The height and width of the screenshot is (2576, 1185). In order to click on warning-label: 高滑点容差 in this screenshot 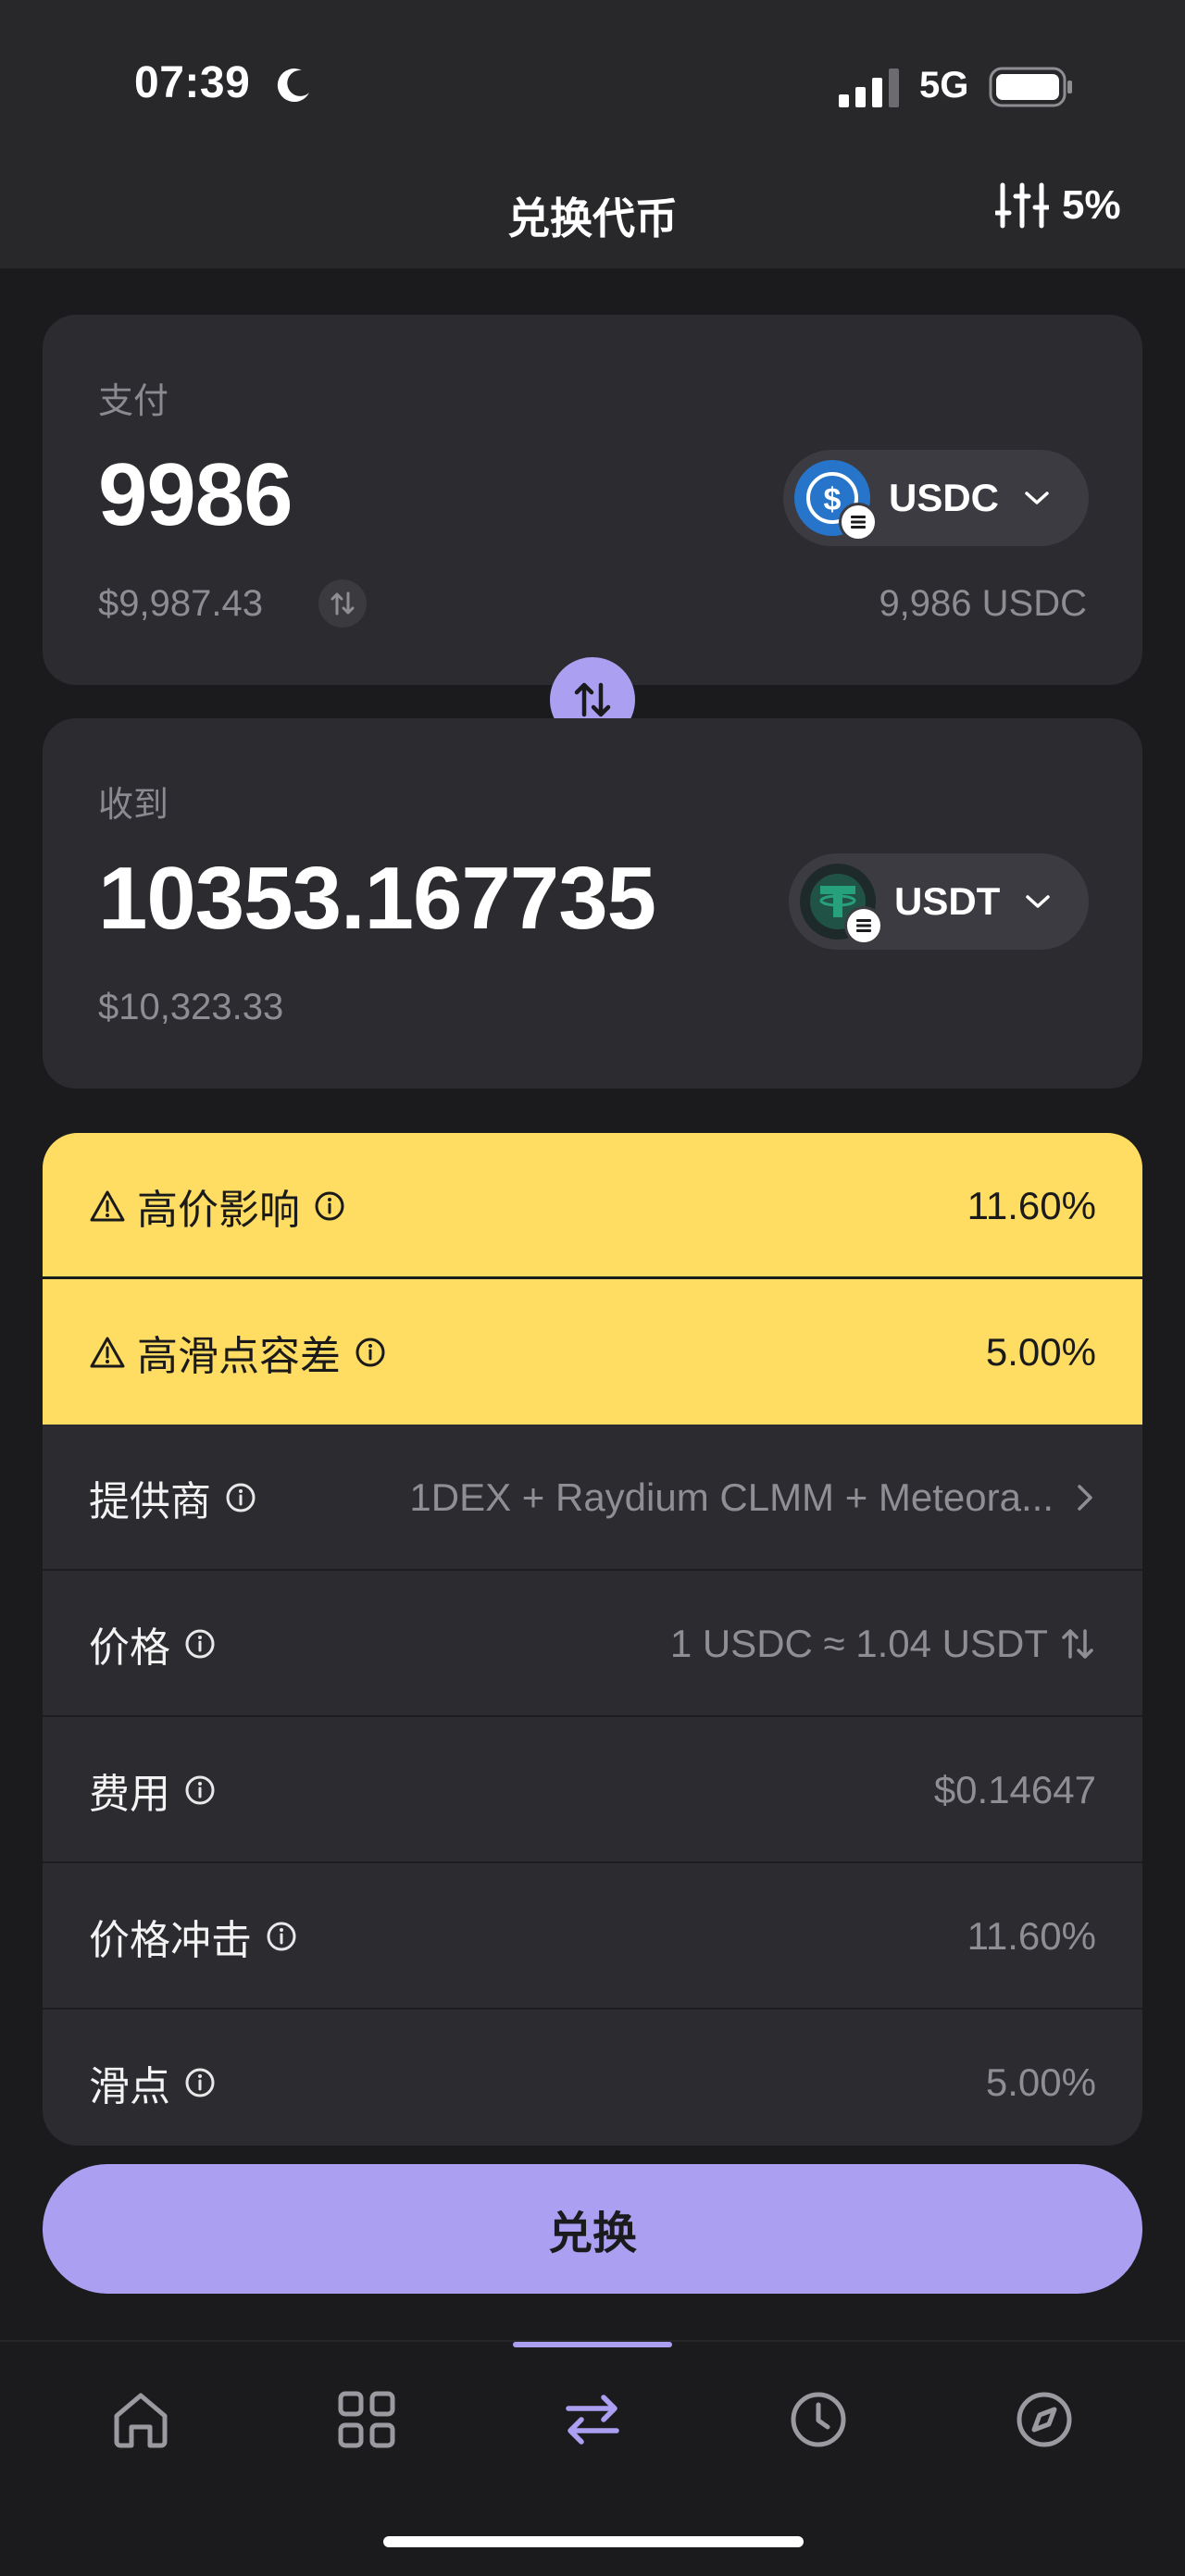, I will do `click(239, 1356)`.